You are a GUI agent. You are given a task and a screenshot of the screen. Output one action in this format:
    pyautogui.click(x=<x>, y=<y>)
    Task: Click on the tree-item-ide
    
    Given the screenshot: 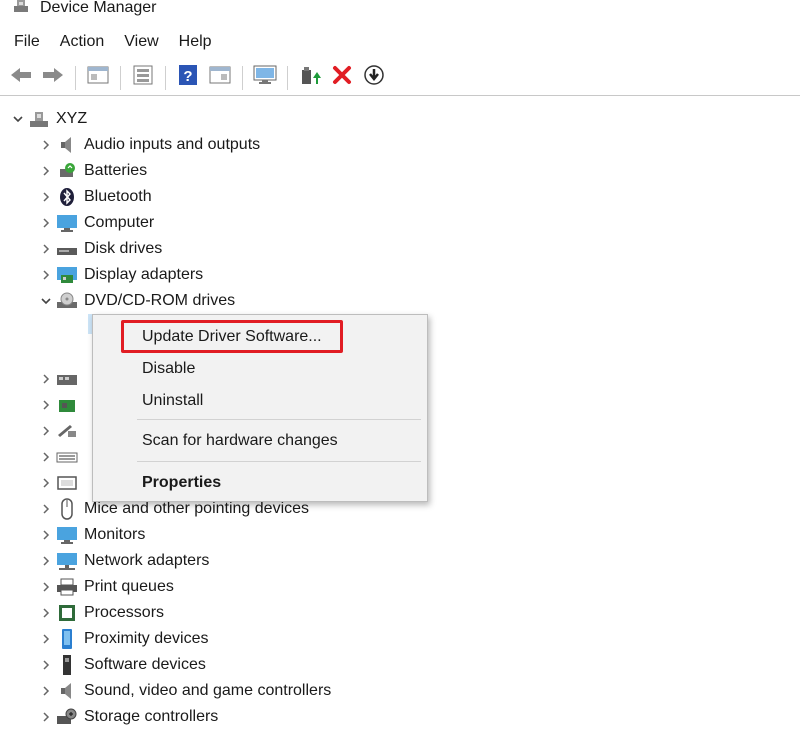 What is the action you would take?
    pyautogui.click(x=60, y=405)
    